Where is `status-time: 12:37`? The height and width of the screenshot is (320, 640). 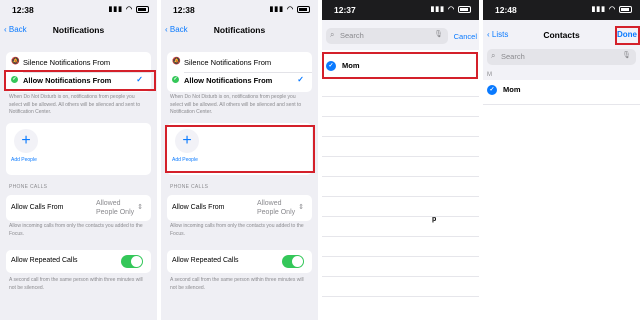
status-time: 12:37 is located at coordinates (345, 10).